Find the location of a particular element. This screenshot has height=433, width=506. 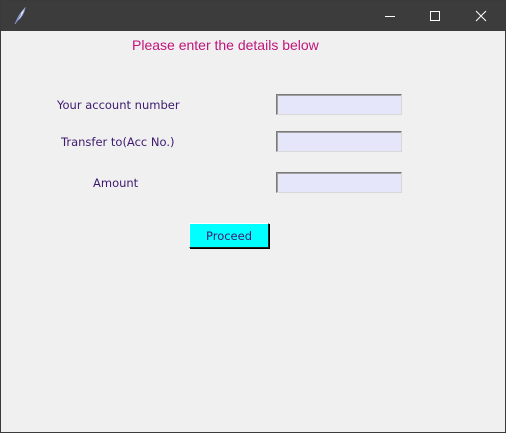

account-number-label: Your account number is located at coordinates (118, 105).